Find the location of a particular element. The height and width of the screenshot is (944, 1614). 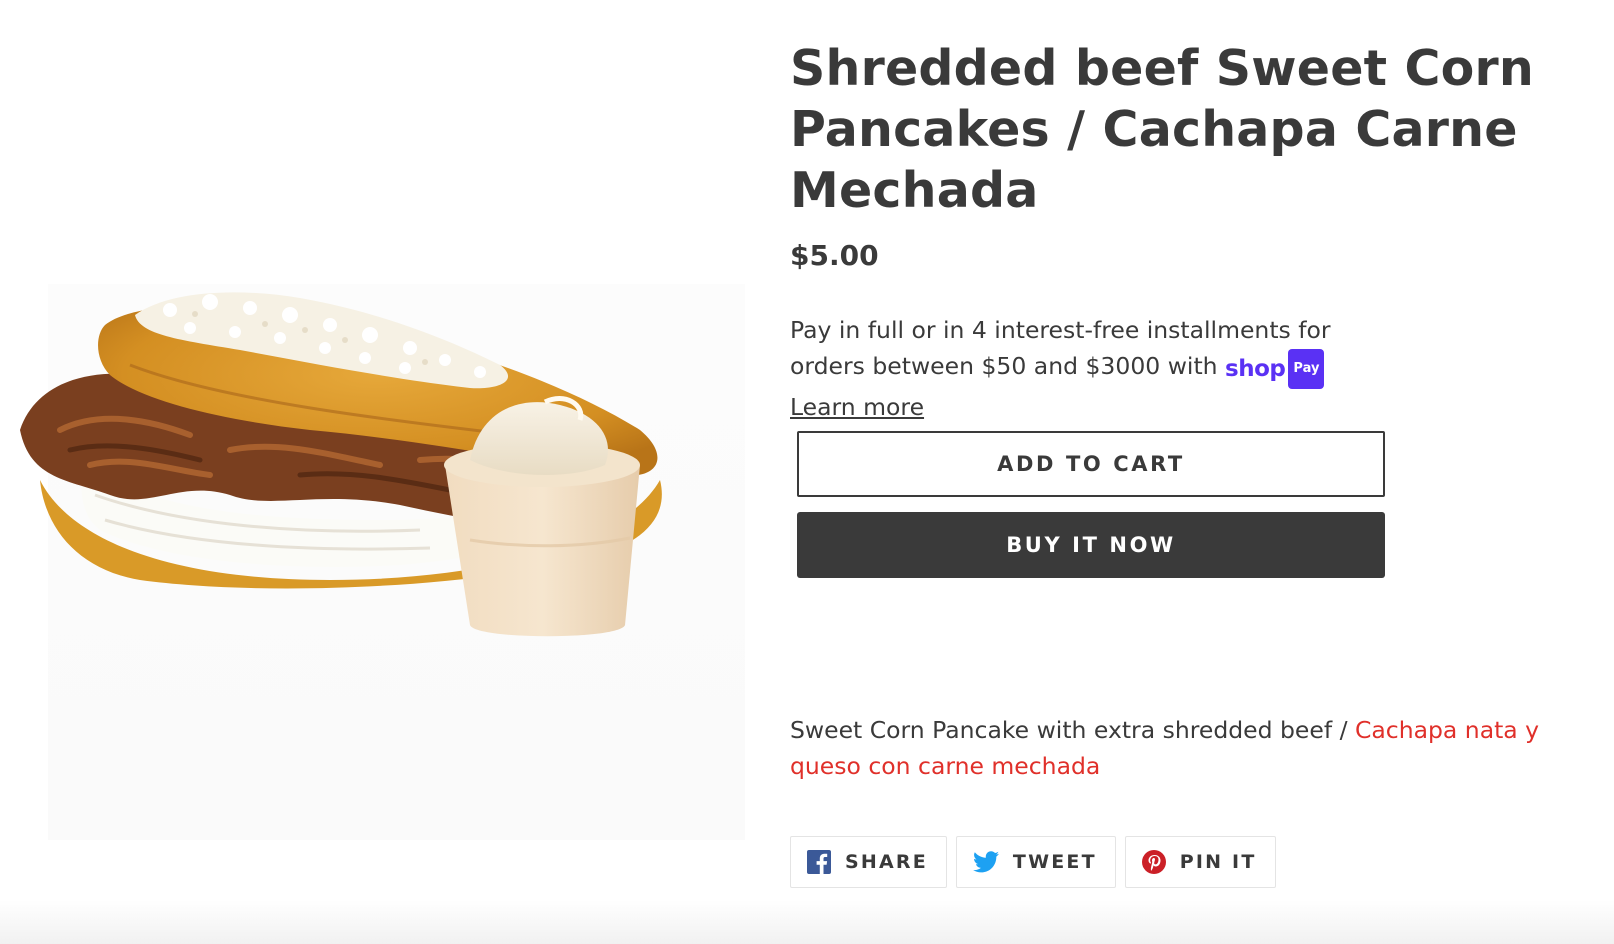

learn-more-link: Learn more is located at coordinates (857, 407).